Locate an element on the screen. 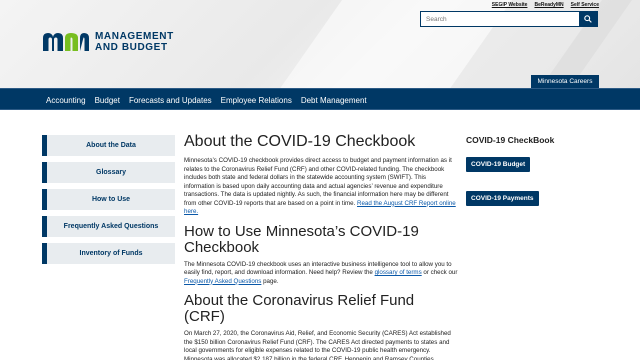  covid-budget-button: COVID-19 Budget is located at coordinates (498, 164).